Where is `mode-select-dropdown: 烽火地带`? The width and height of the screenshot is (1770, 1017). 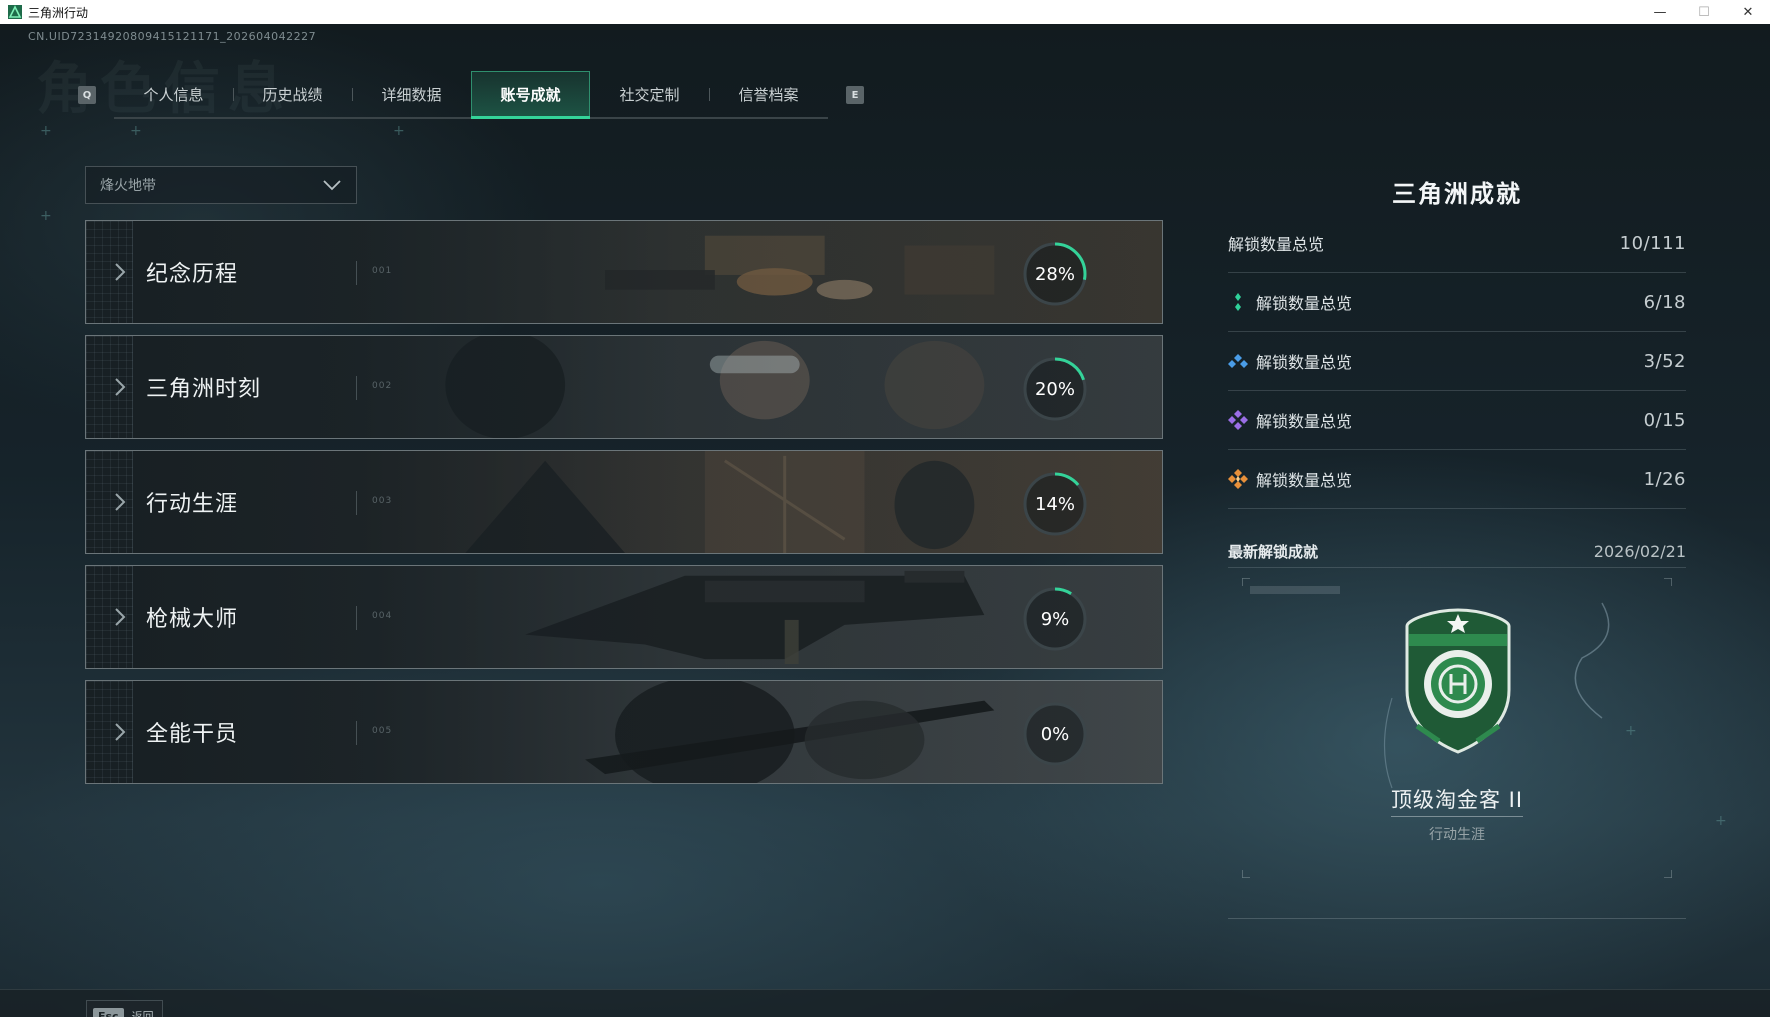
mode-select-dropdown: 烽火地带 is located at coordinates (221, 185).